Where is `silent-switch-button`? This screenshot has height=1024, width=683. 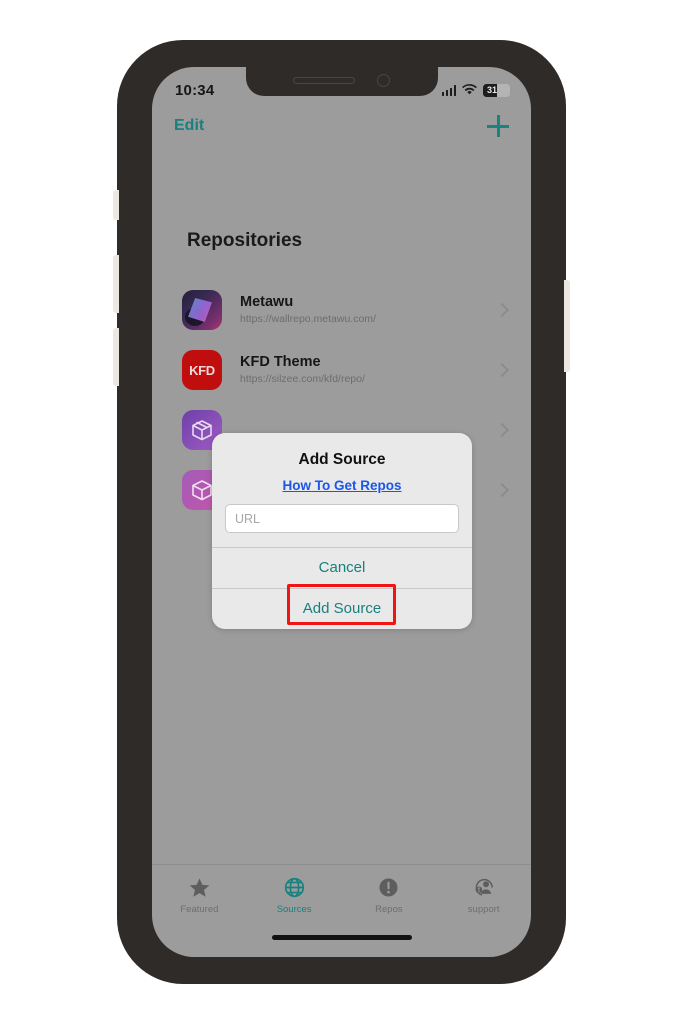 silent-switch-button is located at coordinates (116, 205).